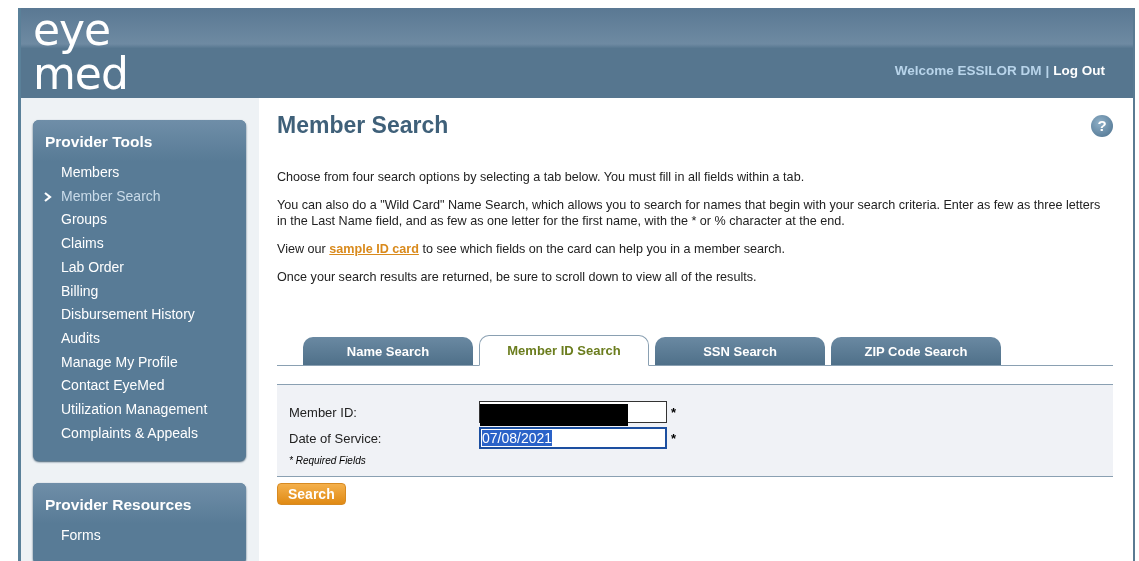 The image size is (1139, 561). Describe the element at coordinates (153, 362) in the screenshot. I see `sidebar-item: Manage My Profile` at that location.